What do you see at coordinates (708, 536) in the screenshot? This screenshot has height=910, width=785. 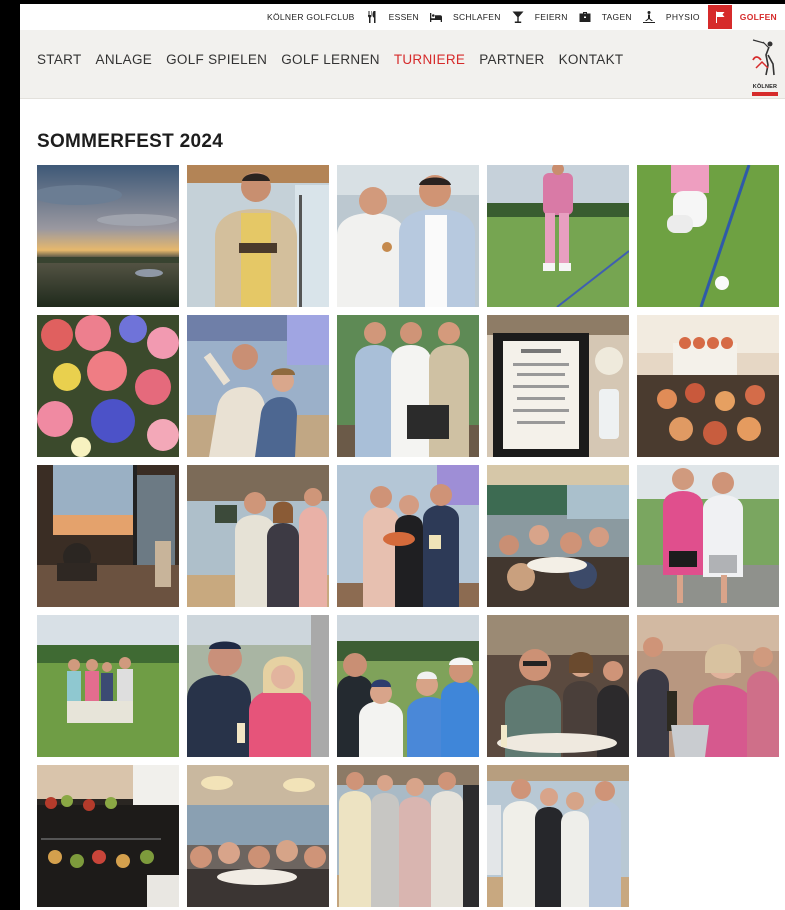 I see `two-women-course-photo` at bounding box center [708, 536].